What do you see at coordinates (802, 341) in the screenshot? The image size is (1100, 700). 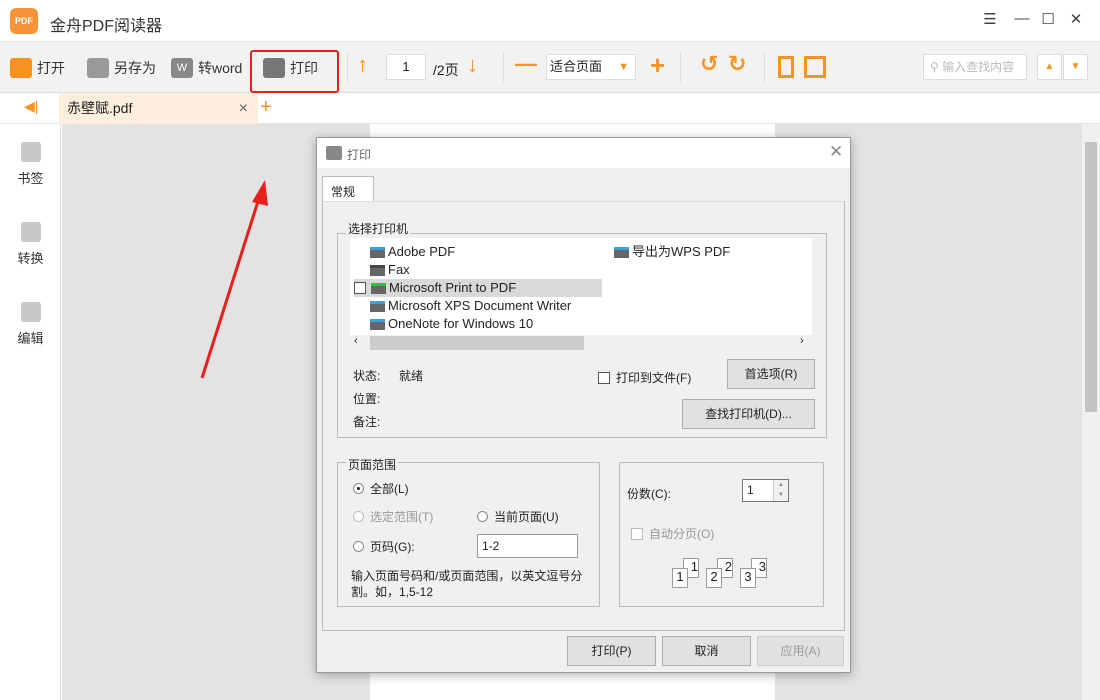 I see `scroll-right-icon: ›` at bounding box center [802, 341].